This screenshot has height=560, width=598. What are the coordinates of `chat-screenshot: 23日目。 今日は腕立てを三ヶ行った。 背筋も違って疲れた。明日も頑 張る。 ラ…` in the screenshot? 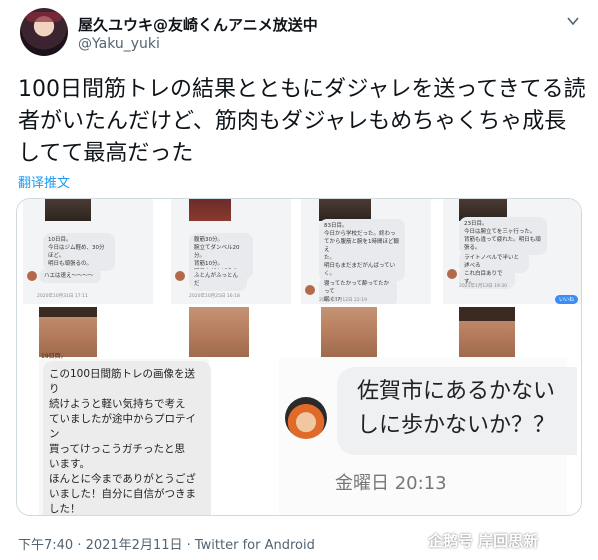 It's located at (512, 251).